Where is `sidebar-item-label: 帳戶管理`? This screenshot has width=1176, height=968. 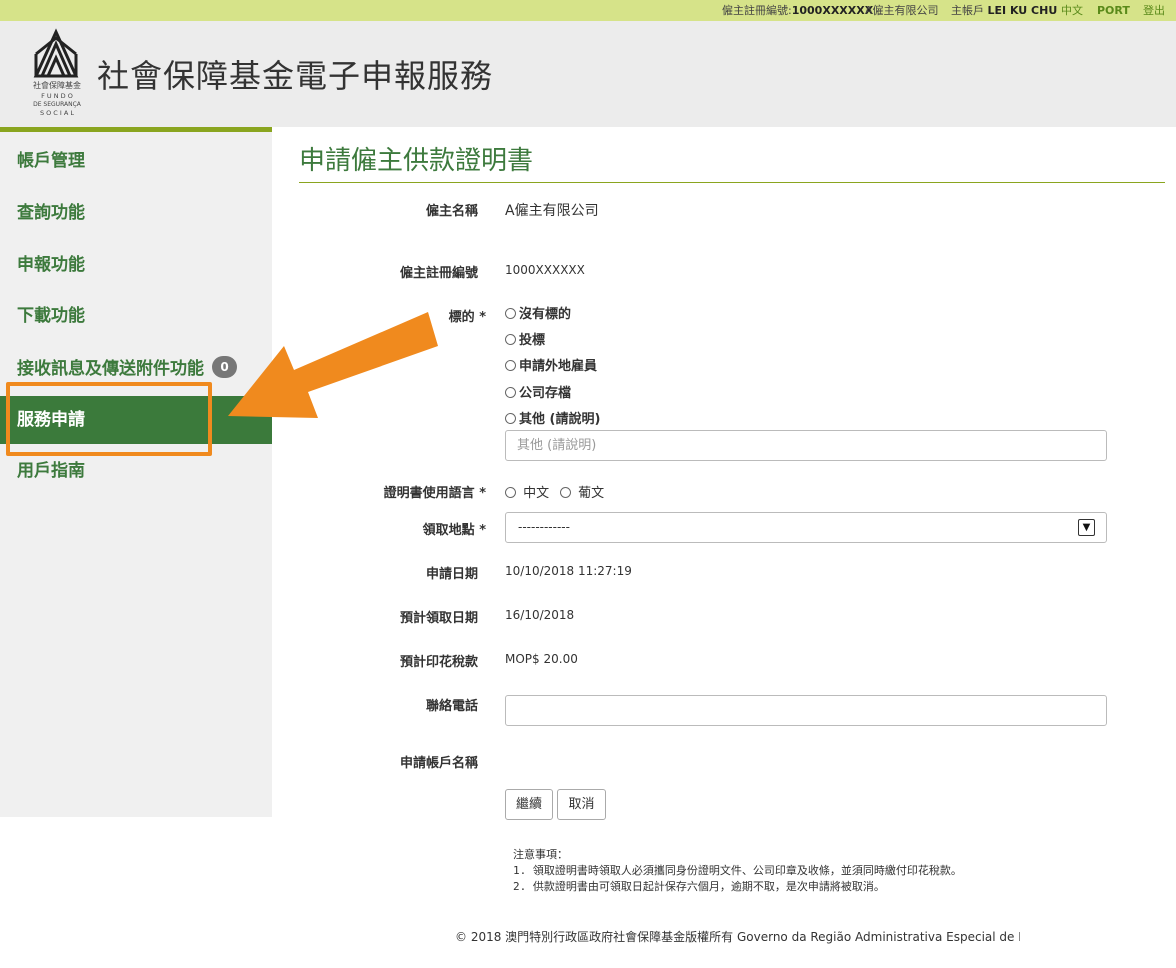 sidebar-item-label: 帳戶管理 is located at coordinates (51, 161).